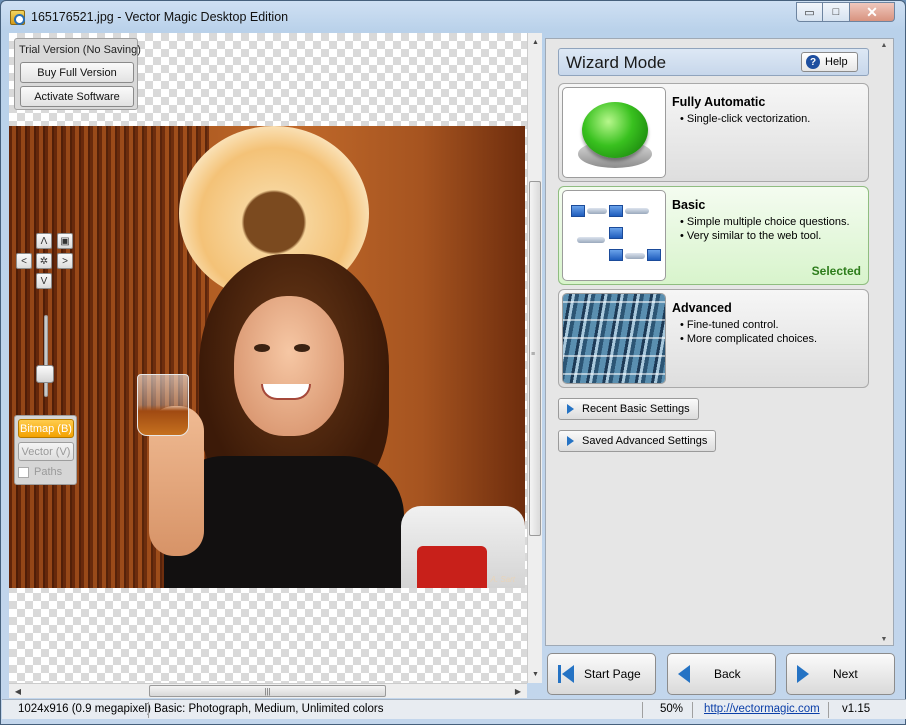  I want to click on pan-down-button: V, so click(44, 281).